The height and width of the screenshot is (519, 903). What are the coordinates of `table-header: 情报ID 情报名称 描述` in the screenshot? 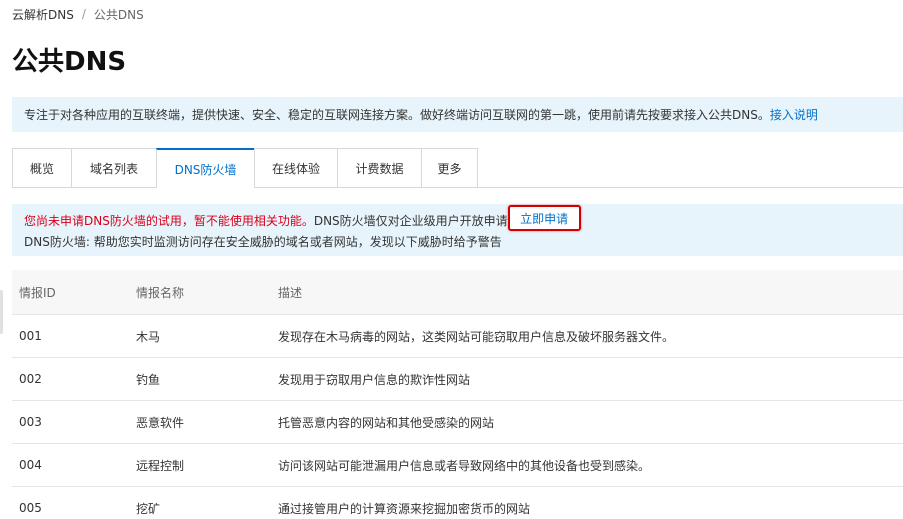 It's located at (457, 292).